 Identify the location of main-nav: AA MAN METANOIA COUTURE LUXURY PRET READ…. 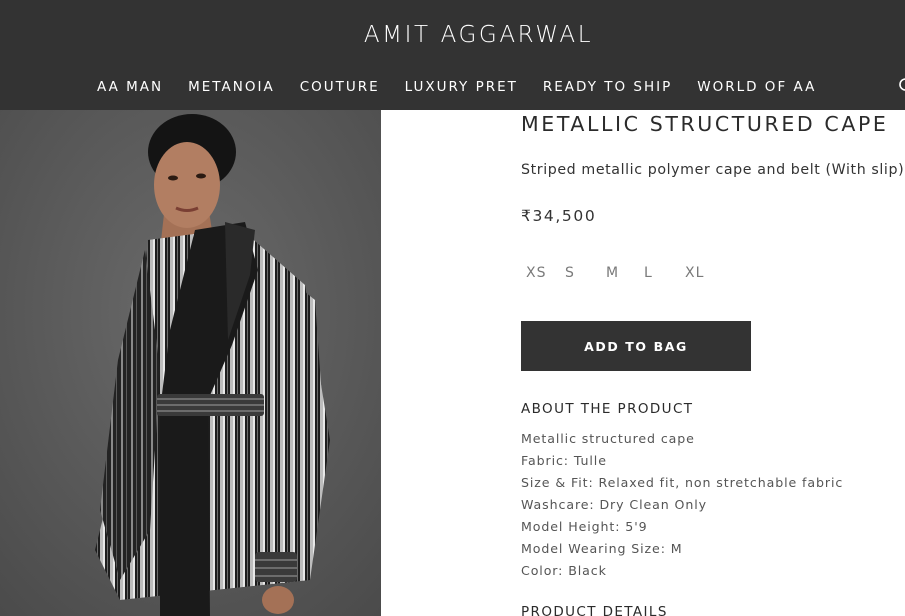
(469, 87).